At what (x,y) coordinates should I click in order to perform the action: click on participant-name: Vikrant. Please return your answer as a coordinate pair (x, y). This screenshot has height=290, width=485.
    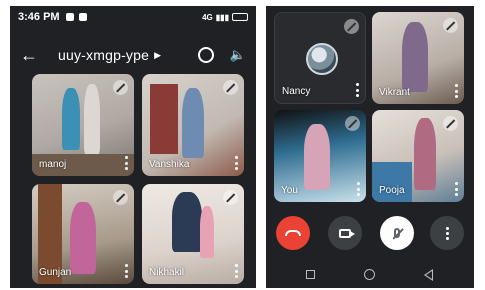
    Looking at the image, I should click on (394, 92).